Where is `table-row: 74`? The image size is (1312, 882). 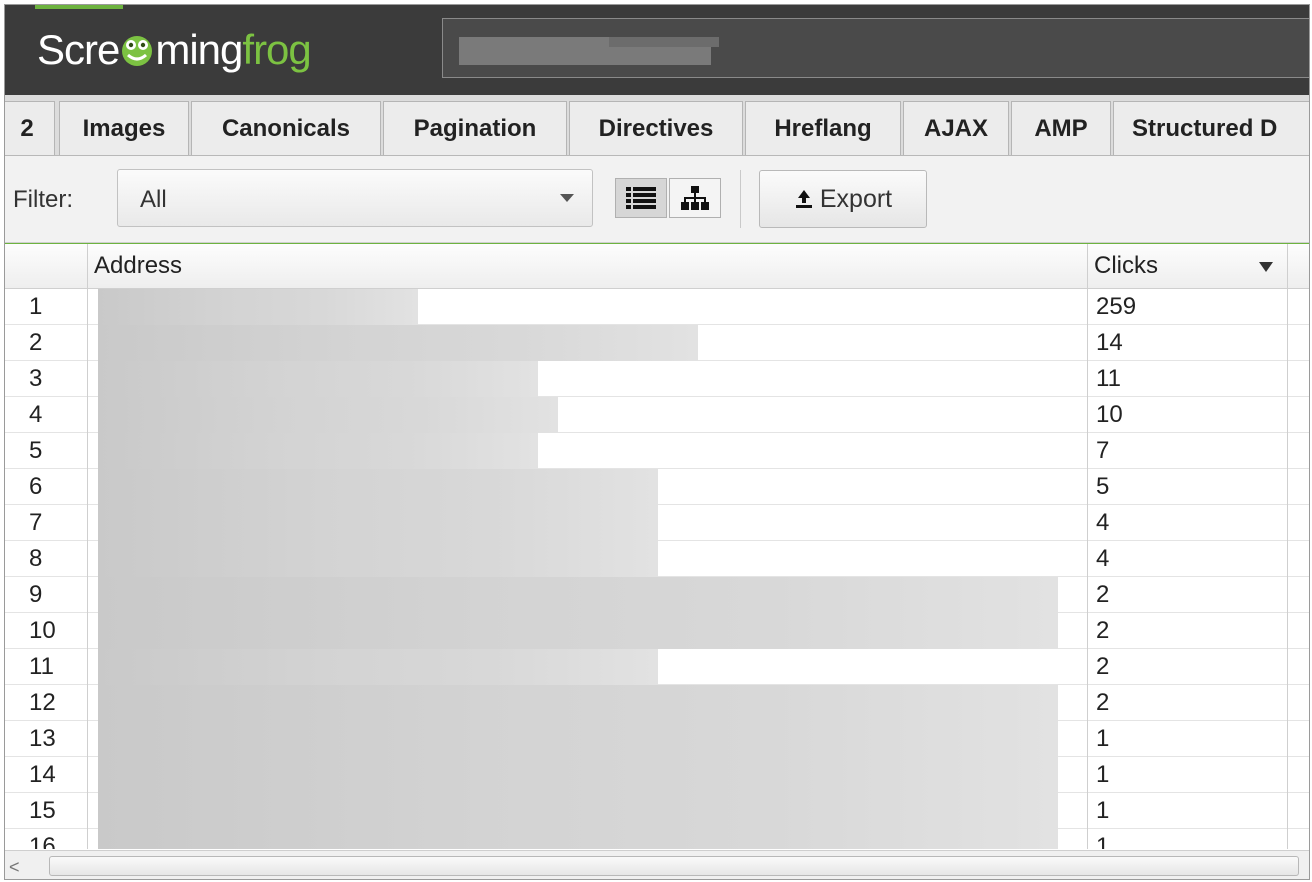 table-row: 74 is located at coordinates (657, 523).